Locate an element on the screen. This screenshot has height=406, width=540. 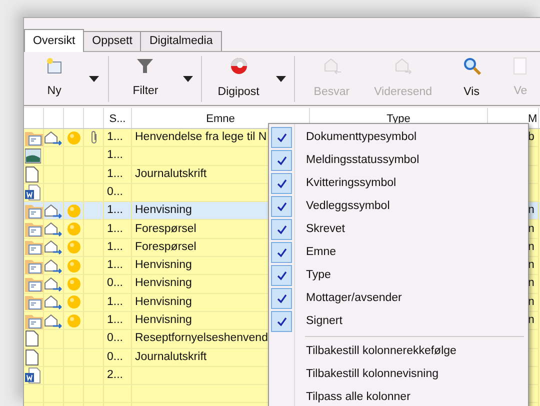
table-cell-text: b is located at coordinates (530, 138).